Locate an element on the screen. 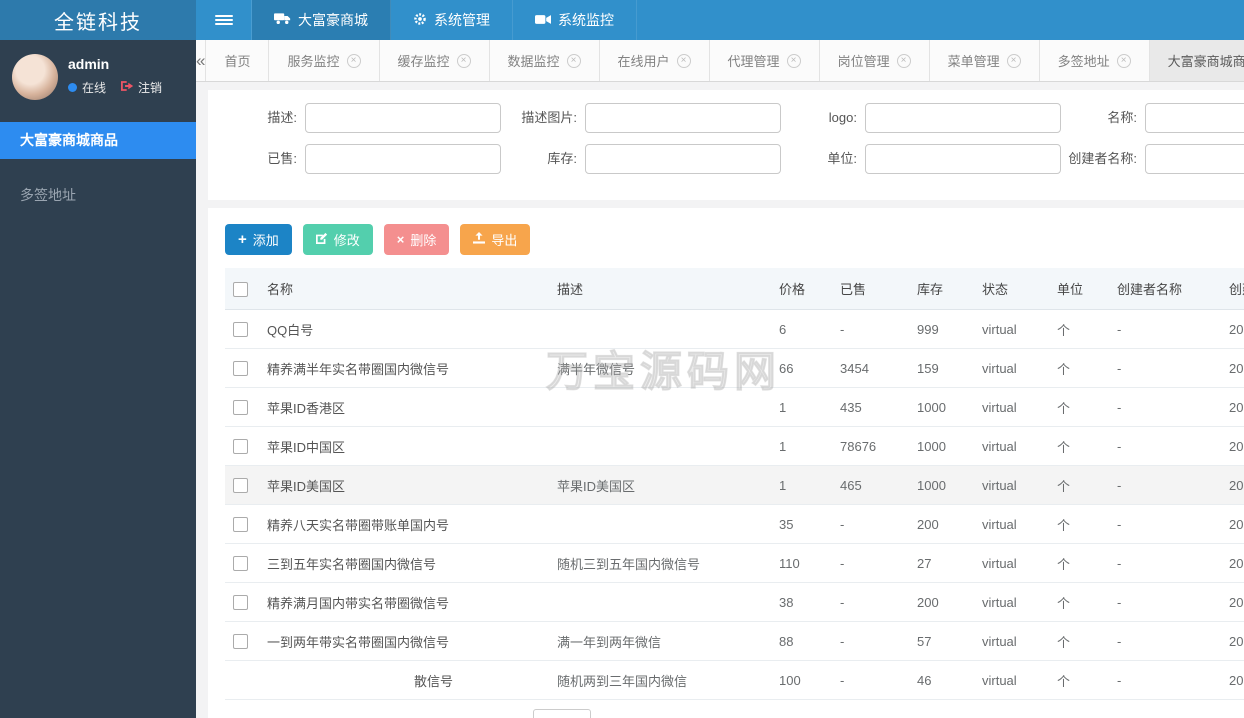  search-form-card: 描述: 描述图片: logo: 名称: 已售: 库存: 单位: 创建者名称: is located at coordinates (726, 145).